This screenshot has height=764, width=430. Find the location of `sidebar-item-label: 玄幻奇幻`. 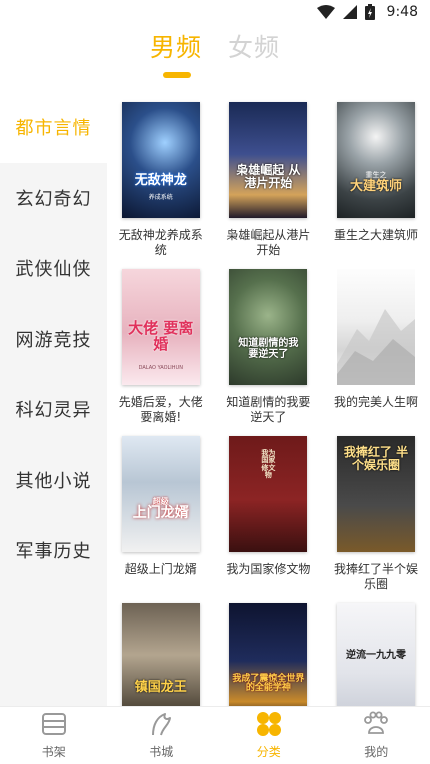

sidebar-item-label: 玄幻奇幻 is located at coordinates (53, 199).